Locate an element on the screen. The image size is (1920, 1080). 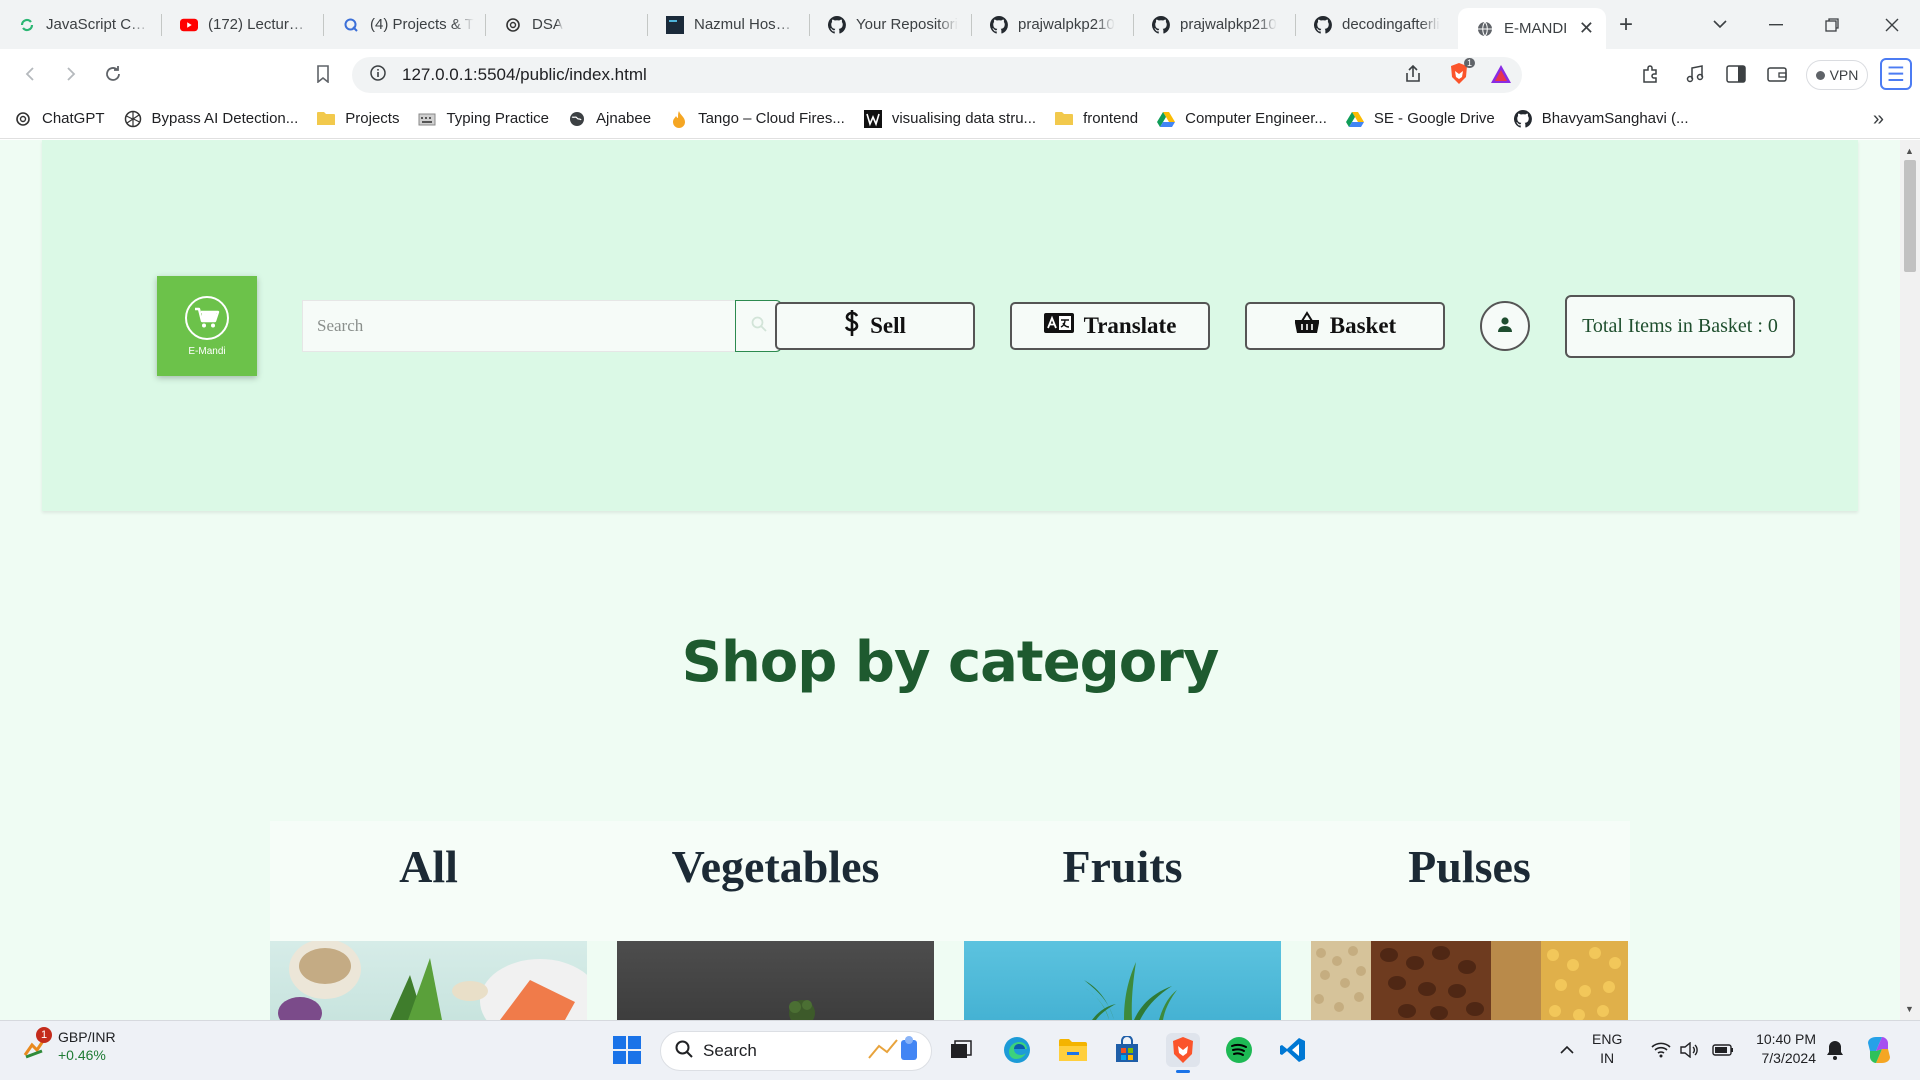
category-image-fruits is located at coordinates (1122, 980).